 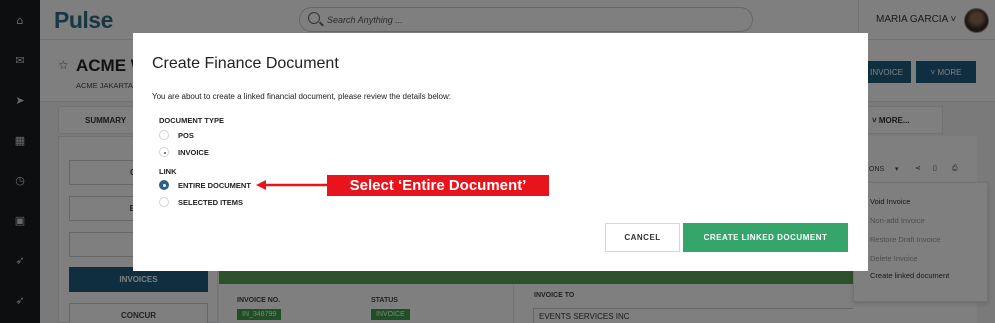 I want to click on radio-entire-document, so click(x=164, y=185).